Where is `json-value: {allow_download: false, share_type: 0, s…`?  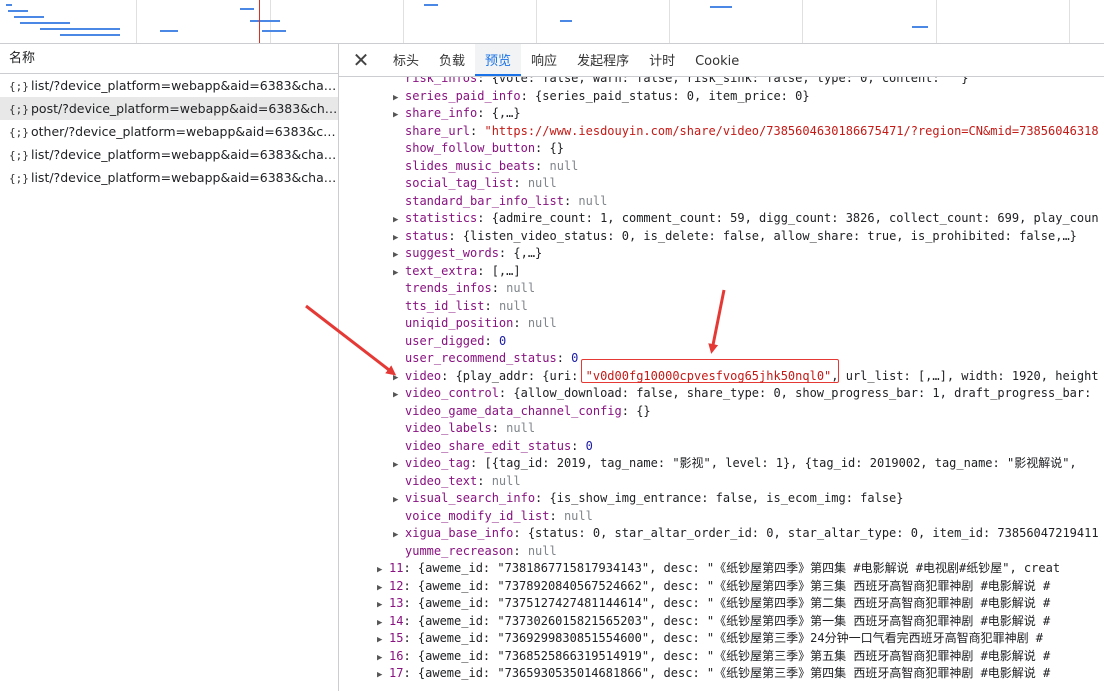 json-value: {allow_download: false, share_type: 0, s… is located at coordinates (806, 393).